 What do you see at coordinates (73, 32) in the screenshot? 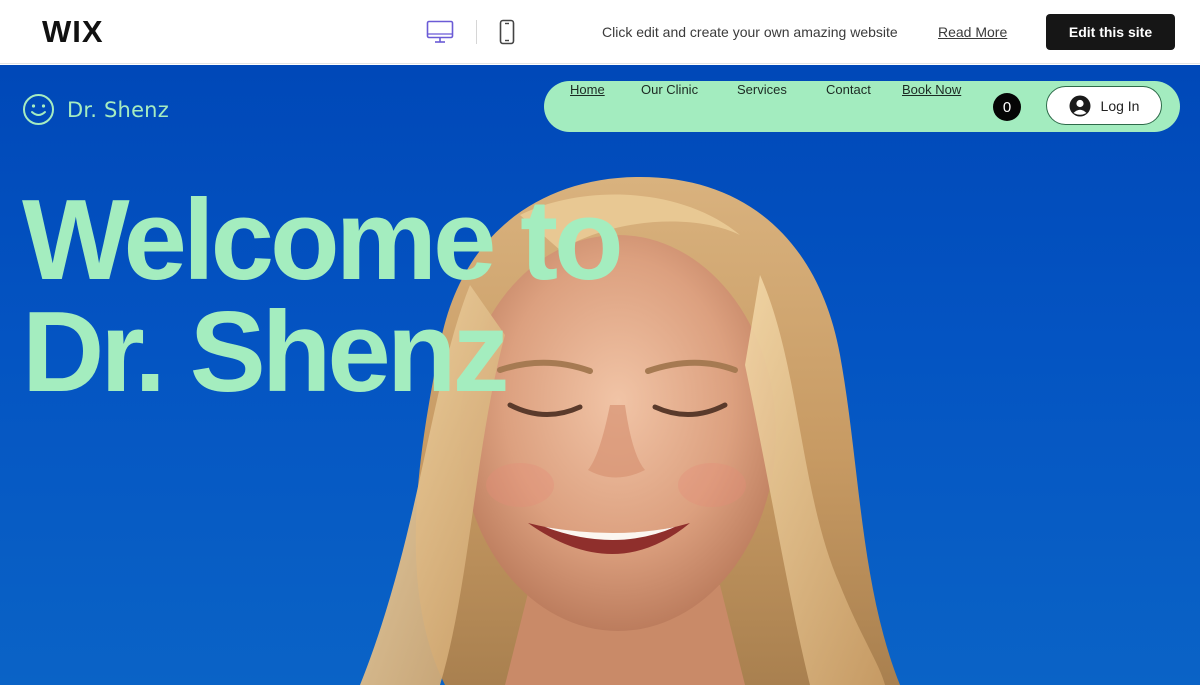
I see `wix-logo: WIX` at bounding box center [73, 32].